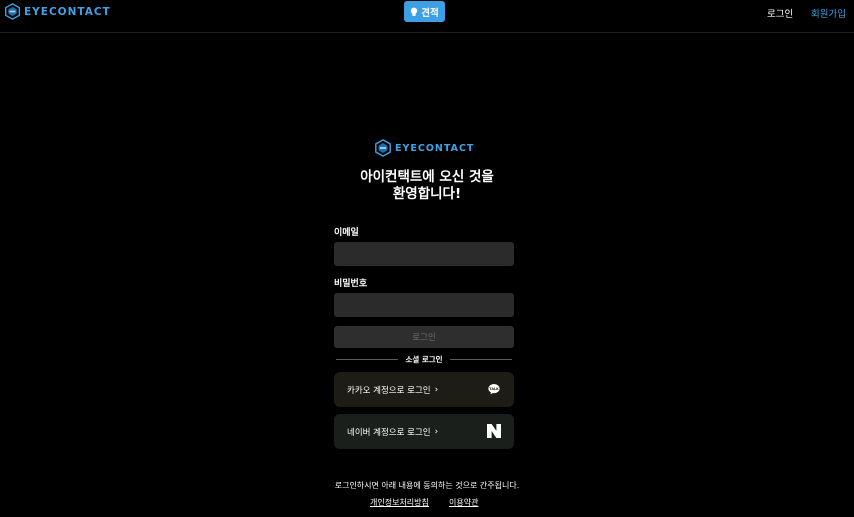  I want to click on lightbulb-icon, so click(414, 11).